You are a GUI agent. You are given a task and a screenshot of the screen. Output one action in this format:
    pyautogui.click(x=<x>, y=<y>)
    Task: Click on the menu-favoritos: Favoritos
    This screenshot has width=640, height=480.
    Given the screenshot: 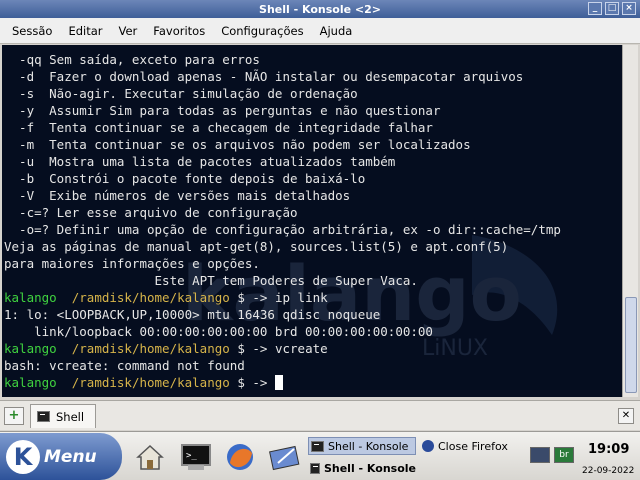 What is the action you would take?
    pyautogui.click(x=179, y=31)
    